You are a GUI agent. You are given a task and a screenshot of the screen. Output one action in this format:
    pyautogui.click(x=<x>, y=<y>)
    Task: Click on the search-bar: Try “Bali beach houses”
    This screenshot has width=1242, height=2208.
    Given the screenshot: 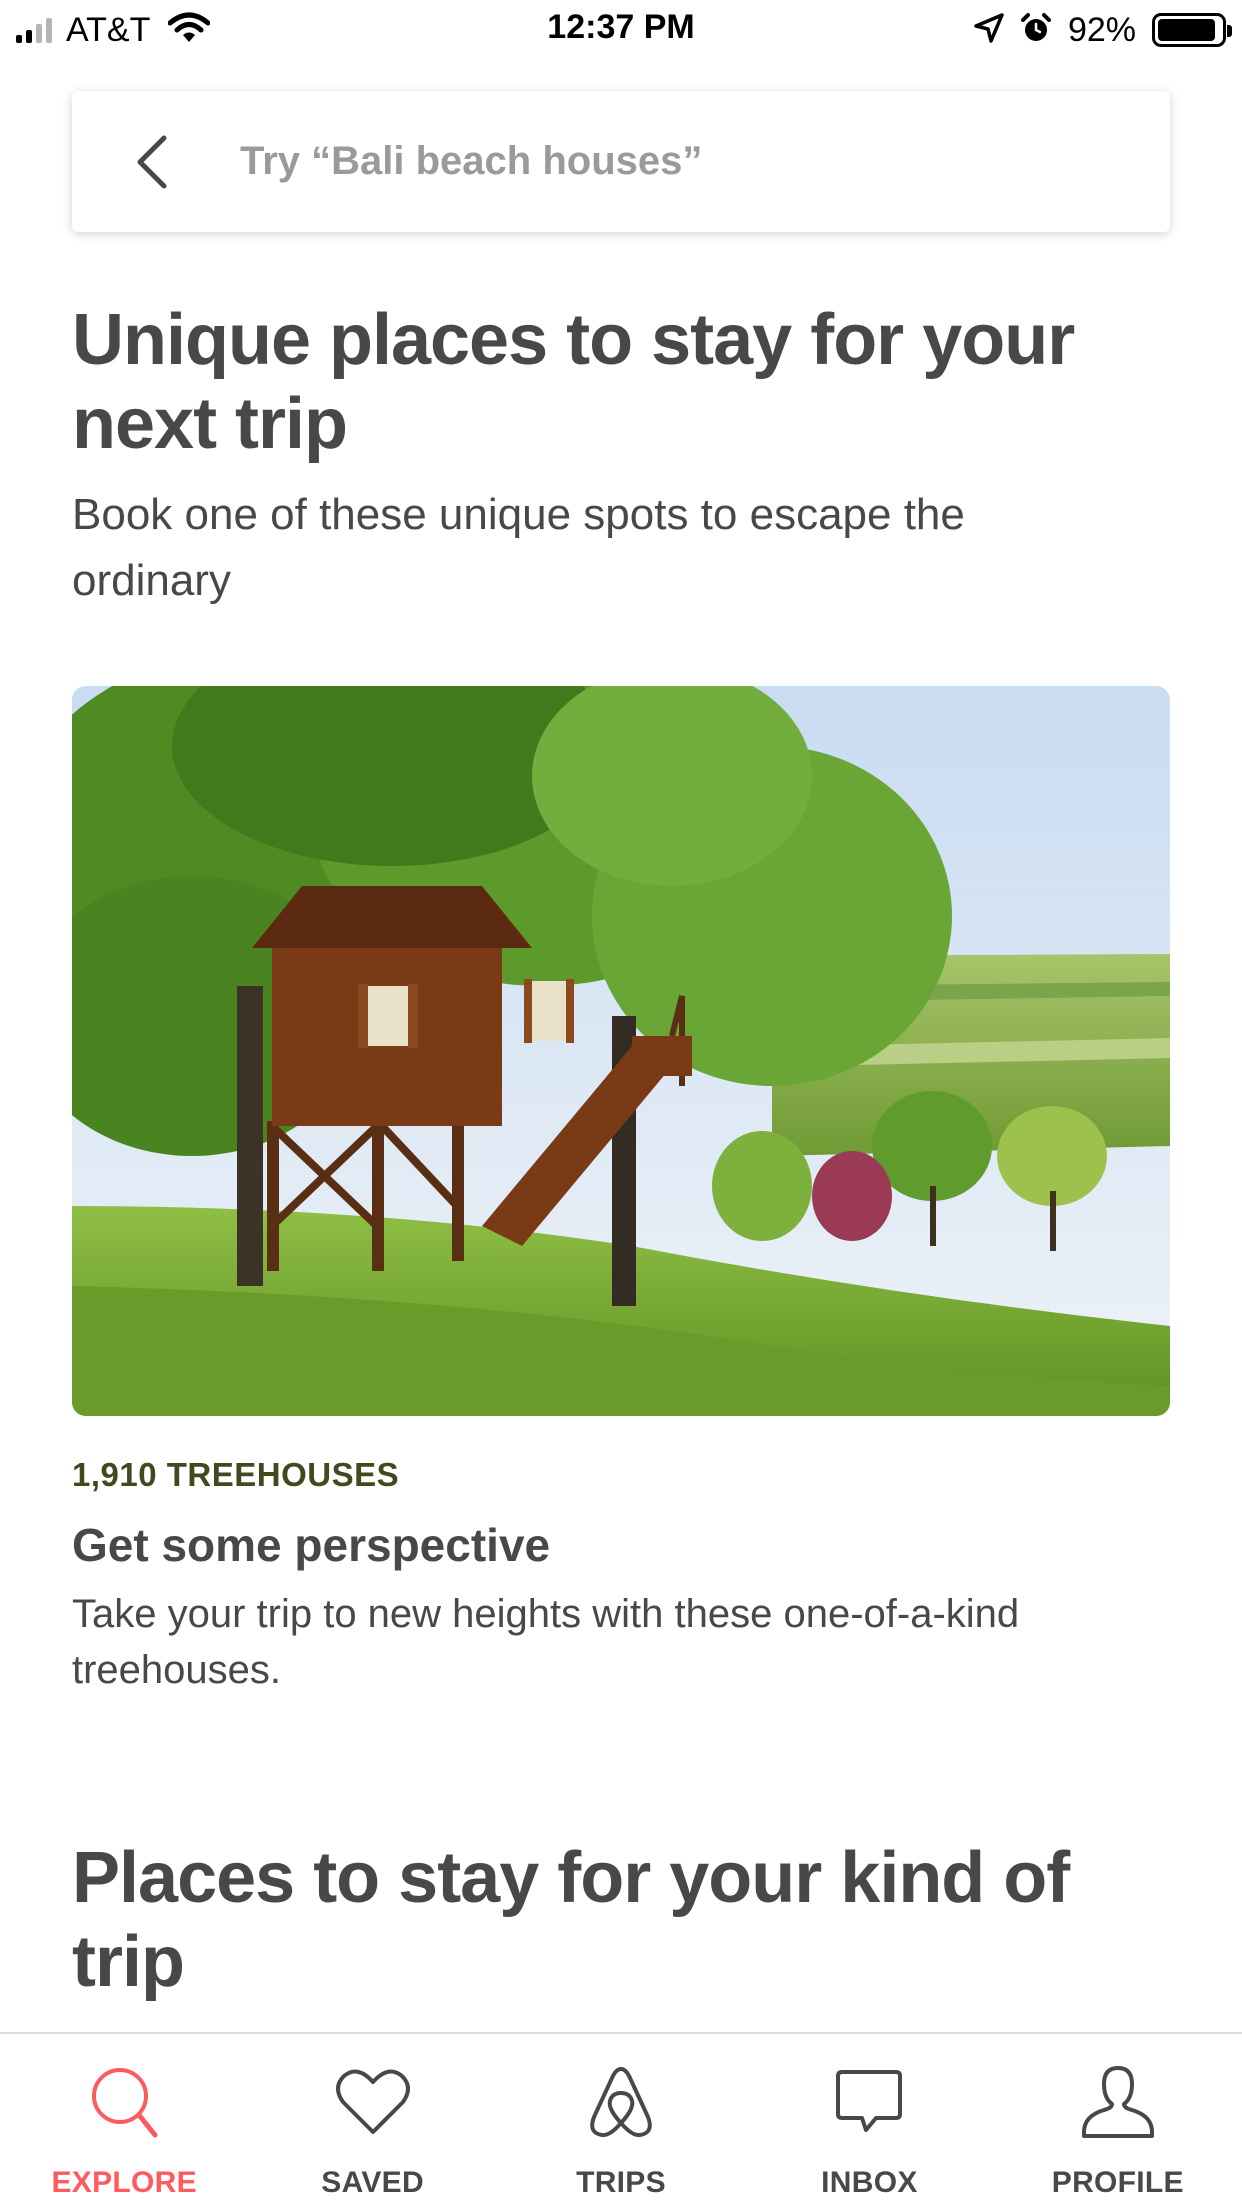 What is the action you would take?
    pyautogui.click(x=621, y=161)
    